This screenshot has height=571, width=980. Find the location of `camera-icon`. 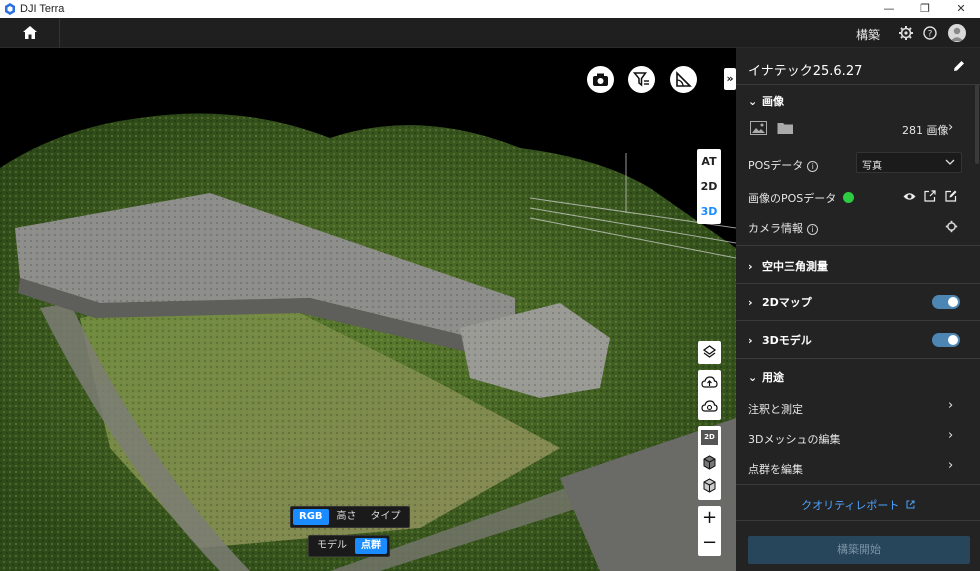

camera-icon is located at coordinates (600, 79).